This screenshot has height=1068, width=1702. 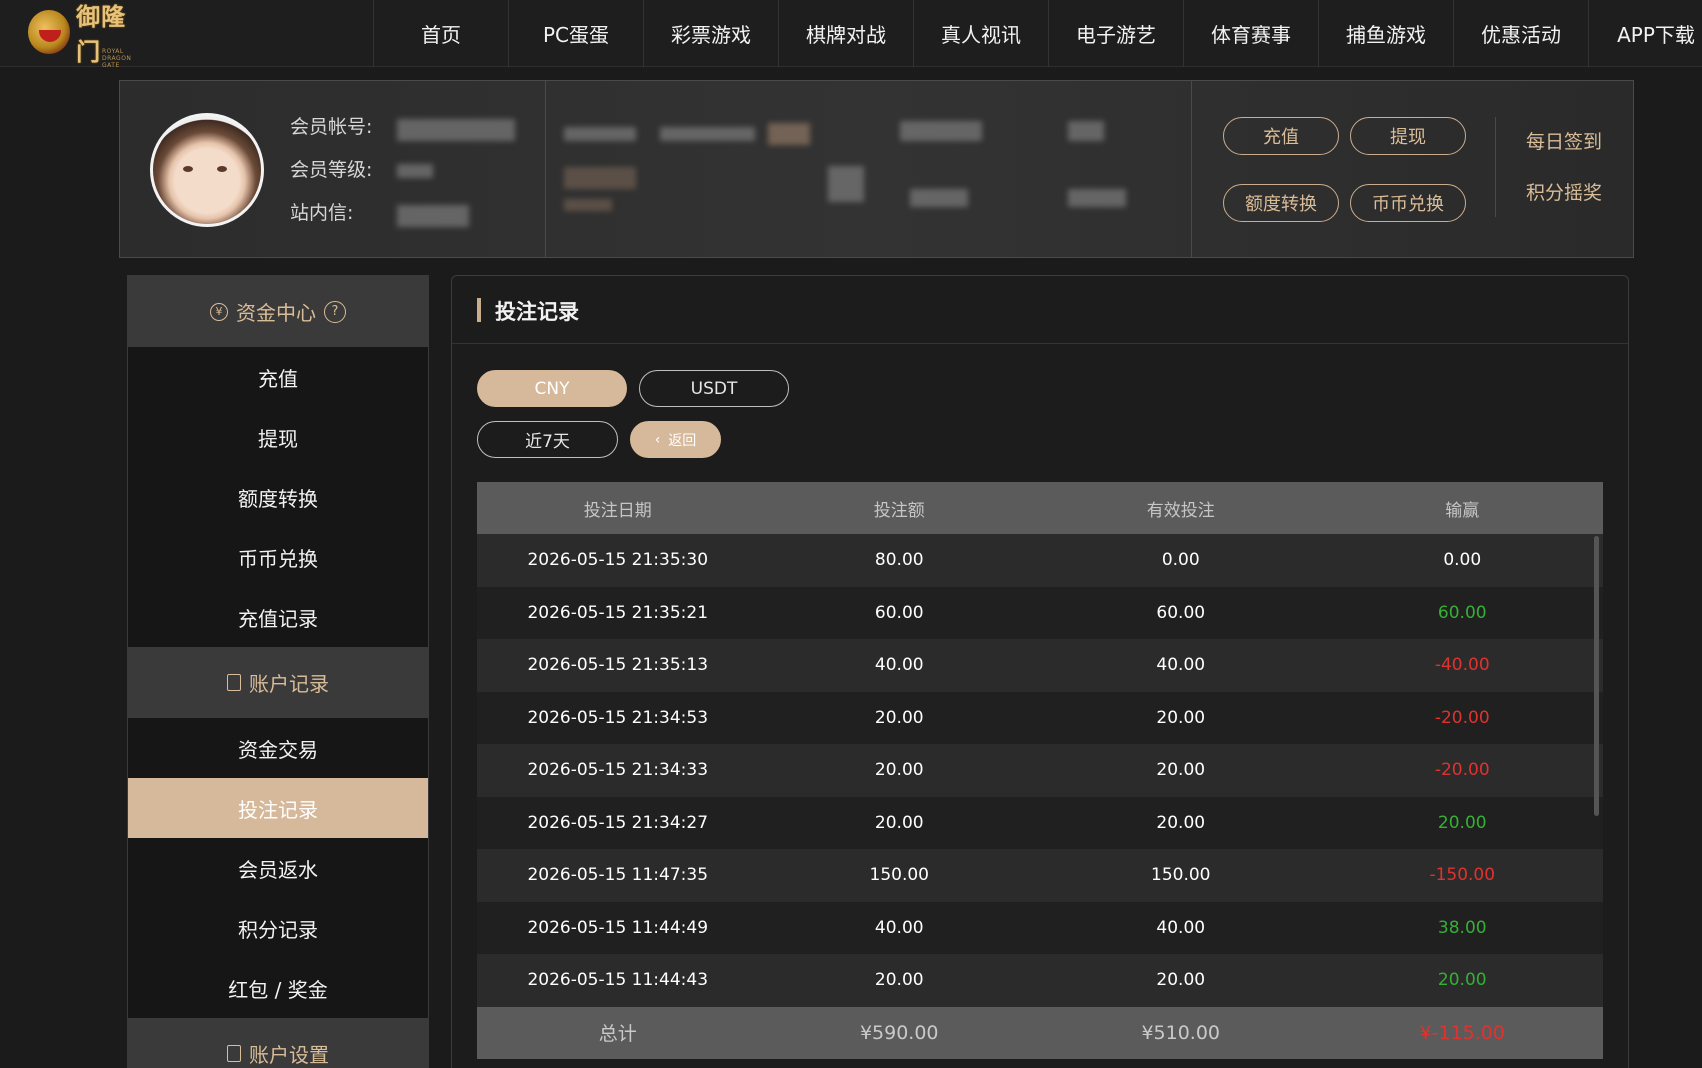 What do you see at coordinates (899, 612) in the screenshot?
I see `cell-bet: 60.00` at bounding box center [899, 612].